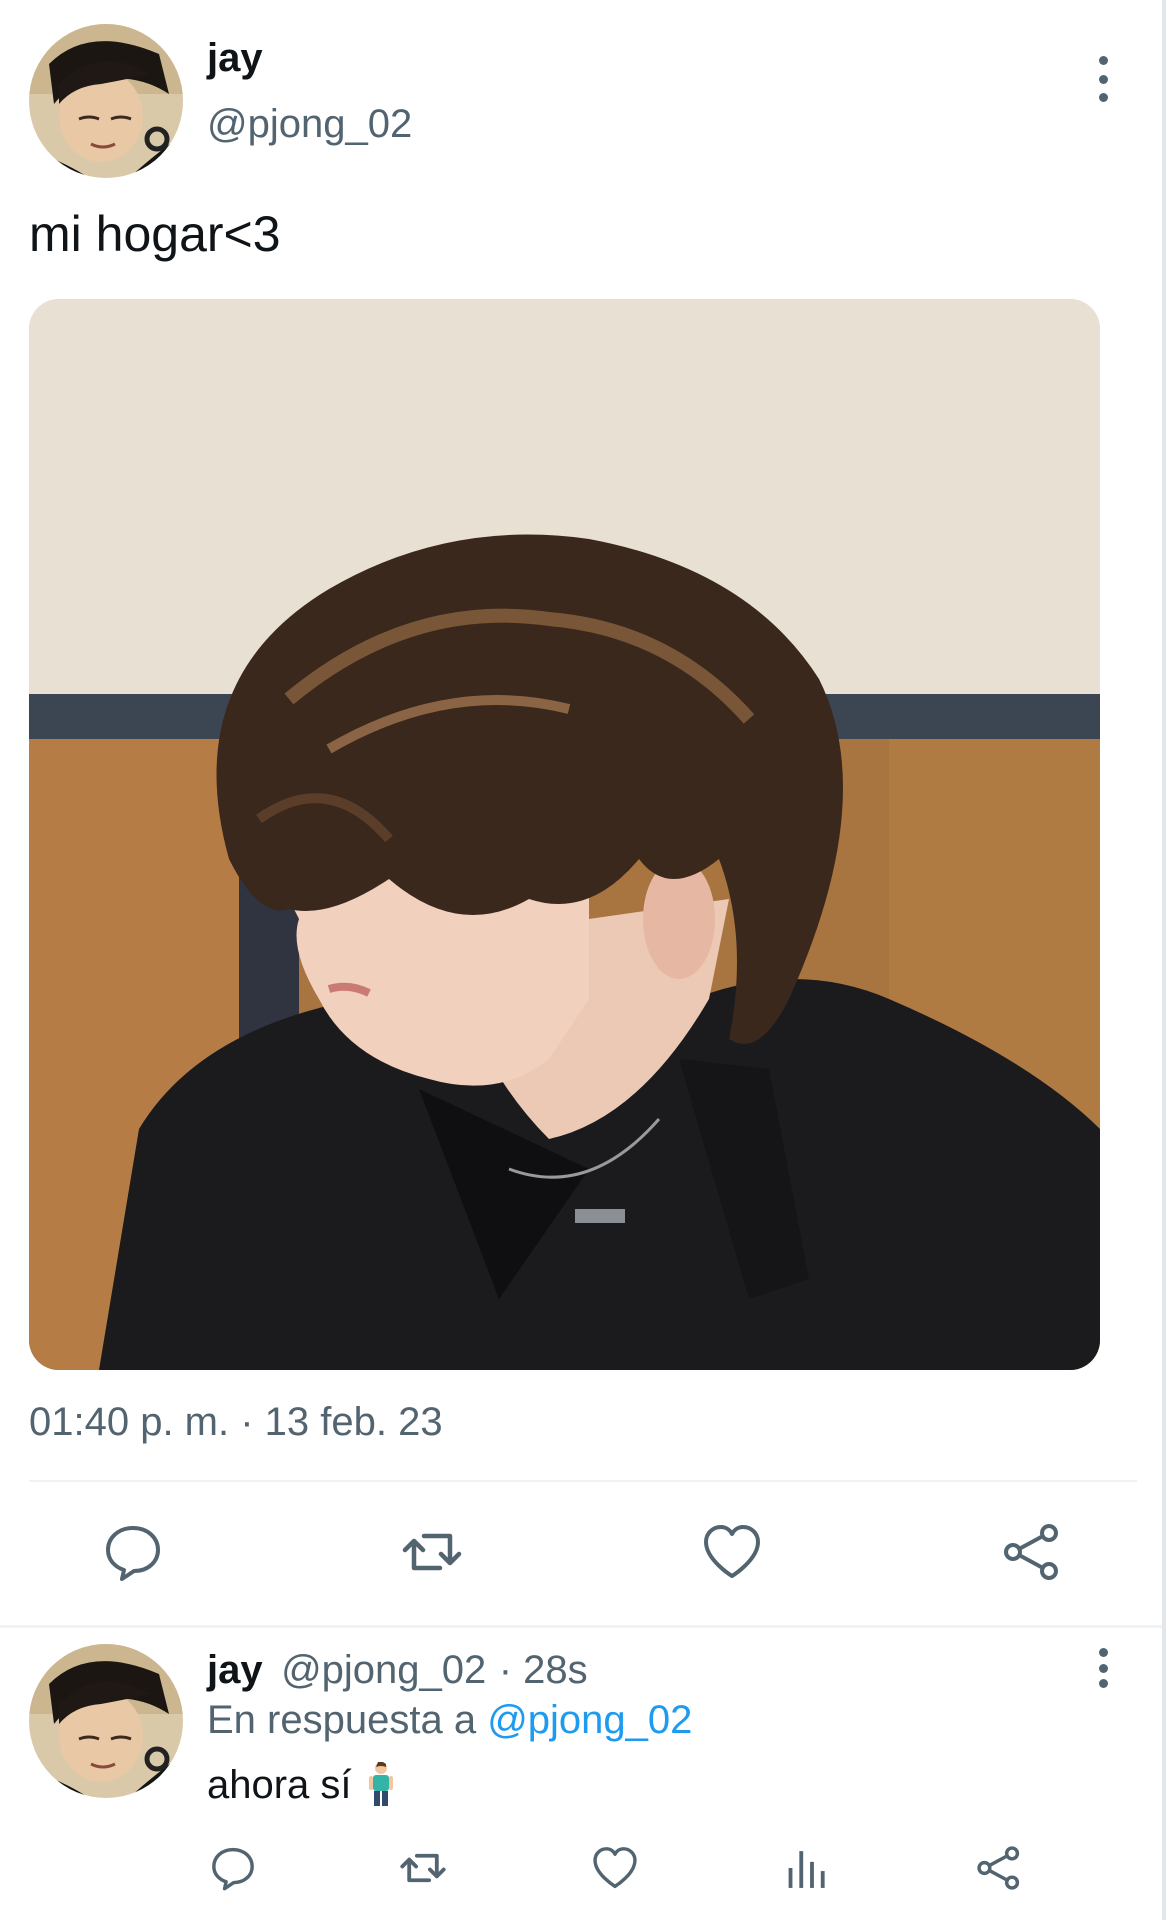 The width and height of the screenshot is (1166, 1920). Describe the element at coordinates (423, 1868) in the screenshot. I see `reply-action-retweet-icon` at that location.